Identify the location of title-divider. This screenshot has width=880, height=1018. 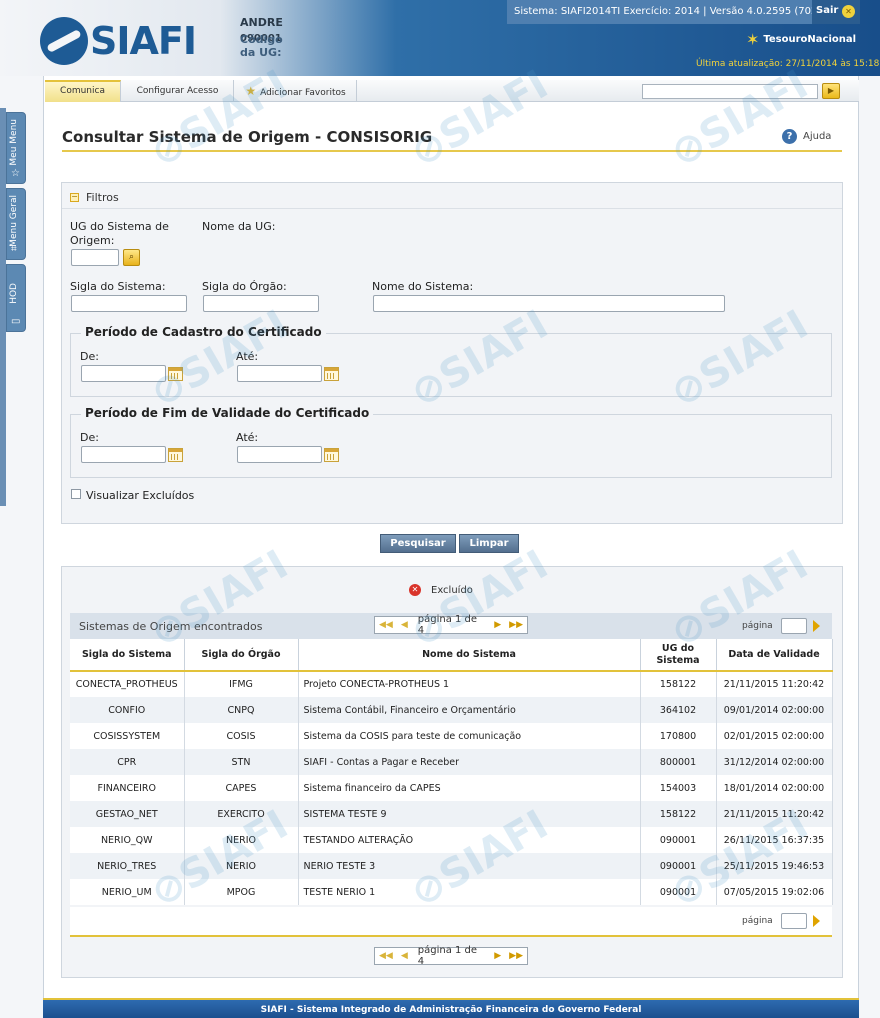
(452, 151).